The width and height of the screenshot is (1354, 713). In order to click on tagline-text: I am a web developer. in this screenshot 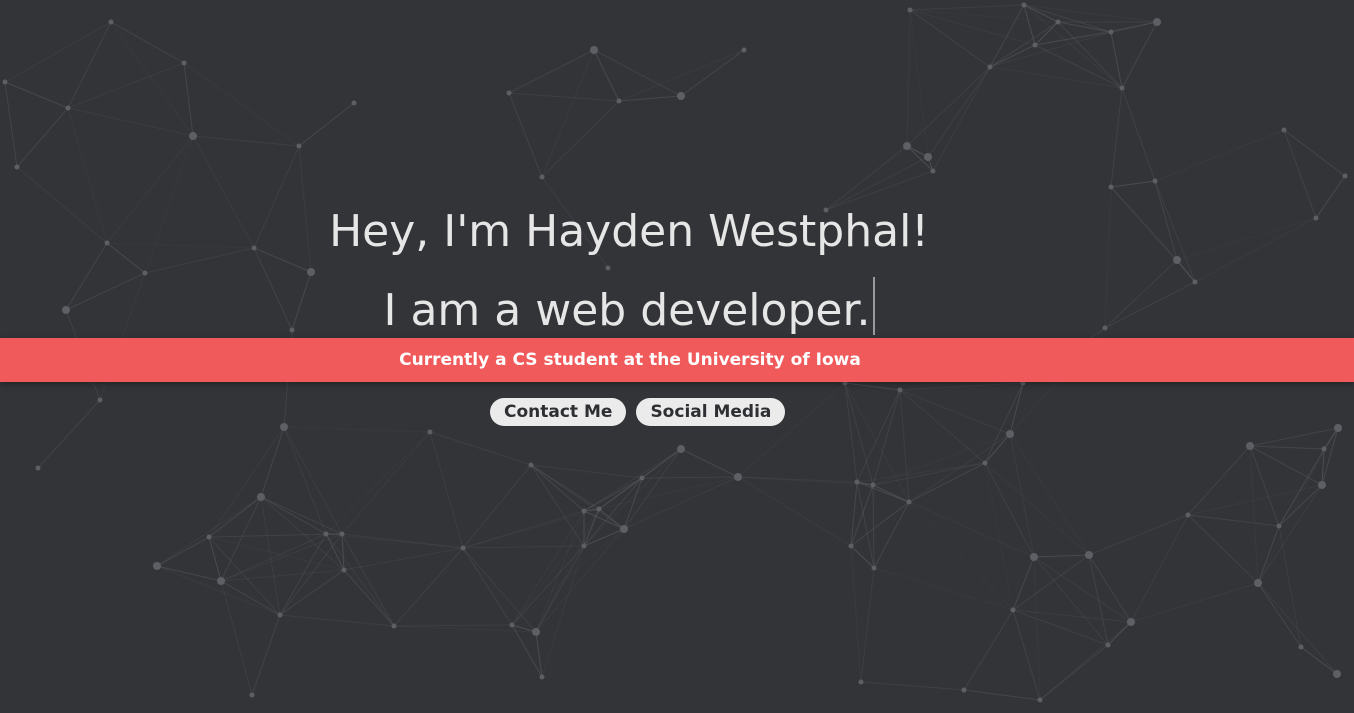, I will do `click(627, 310)`.